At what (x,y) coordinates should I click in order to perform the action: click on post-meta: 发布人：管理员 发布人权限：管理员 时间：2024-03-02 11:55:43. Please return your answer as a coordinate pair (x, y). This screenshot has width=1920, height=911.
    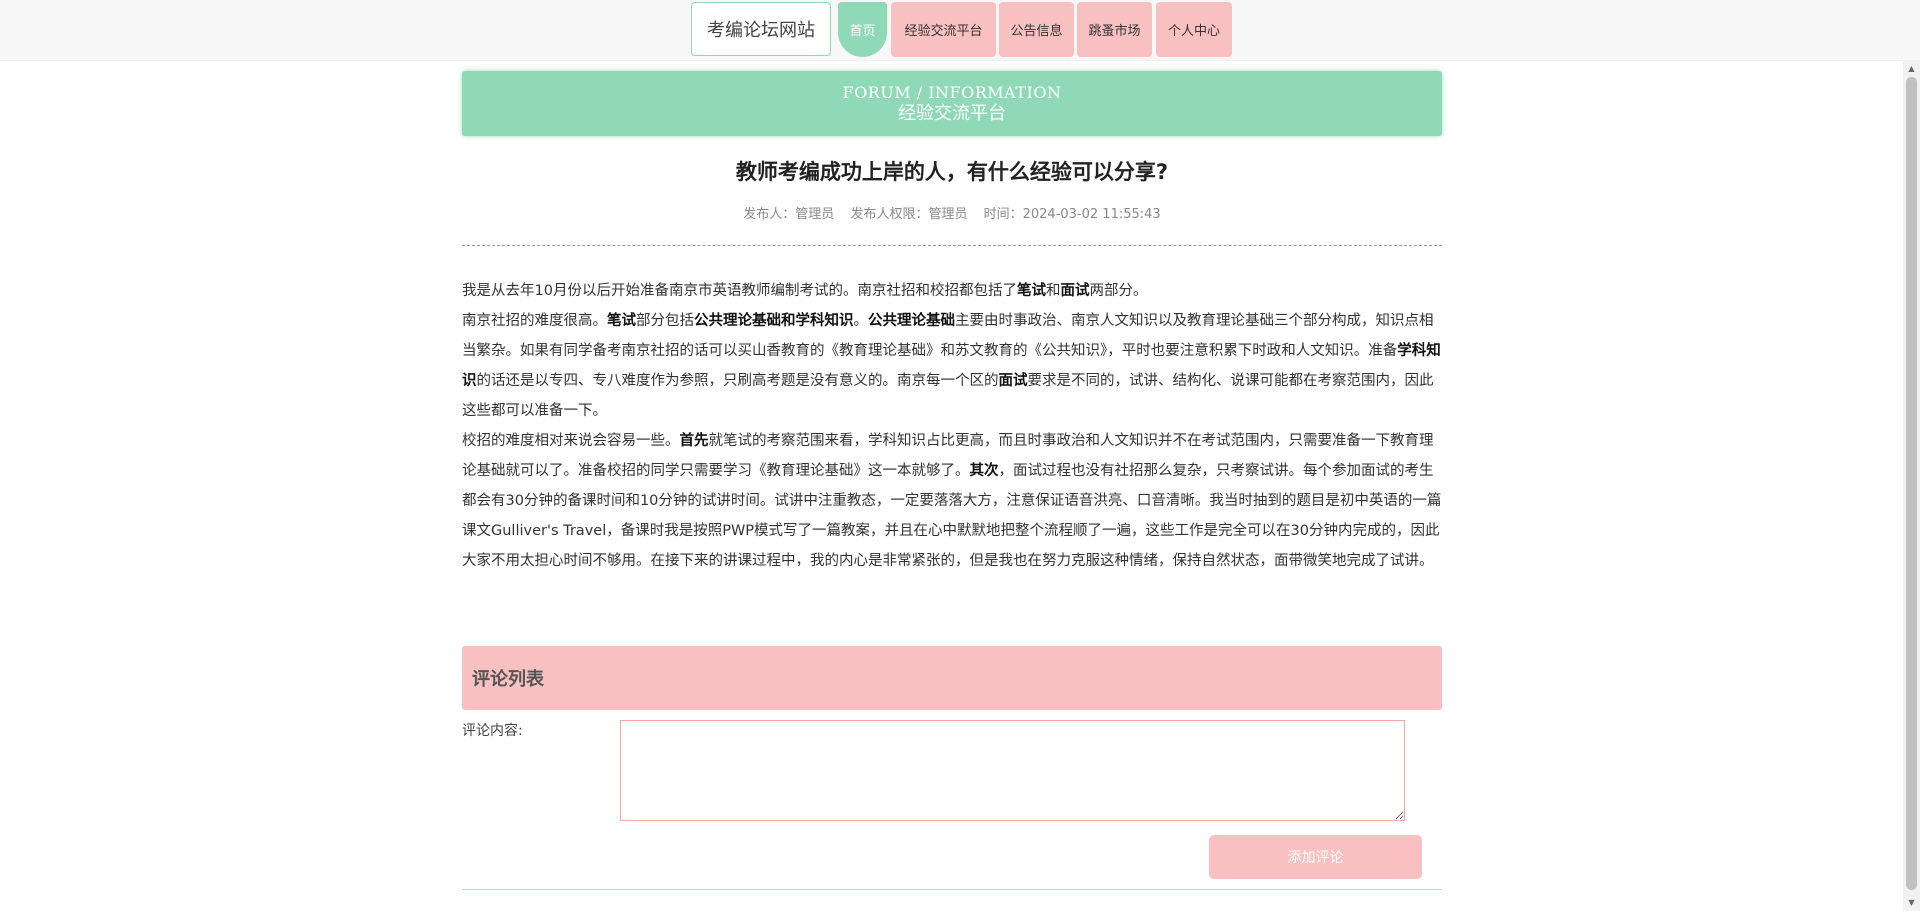
    Looking at the image, I should click on (952, 215).